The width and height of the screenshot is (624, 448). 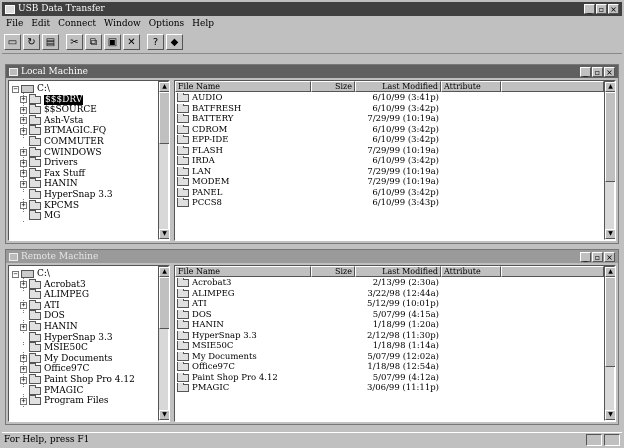 I want to click on tree-folder-item: MSIE50C, so click(x=54, y=347).